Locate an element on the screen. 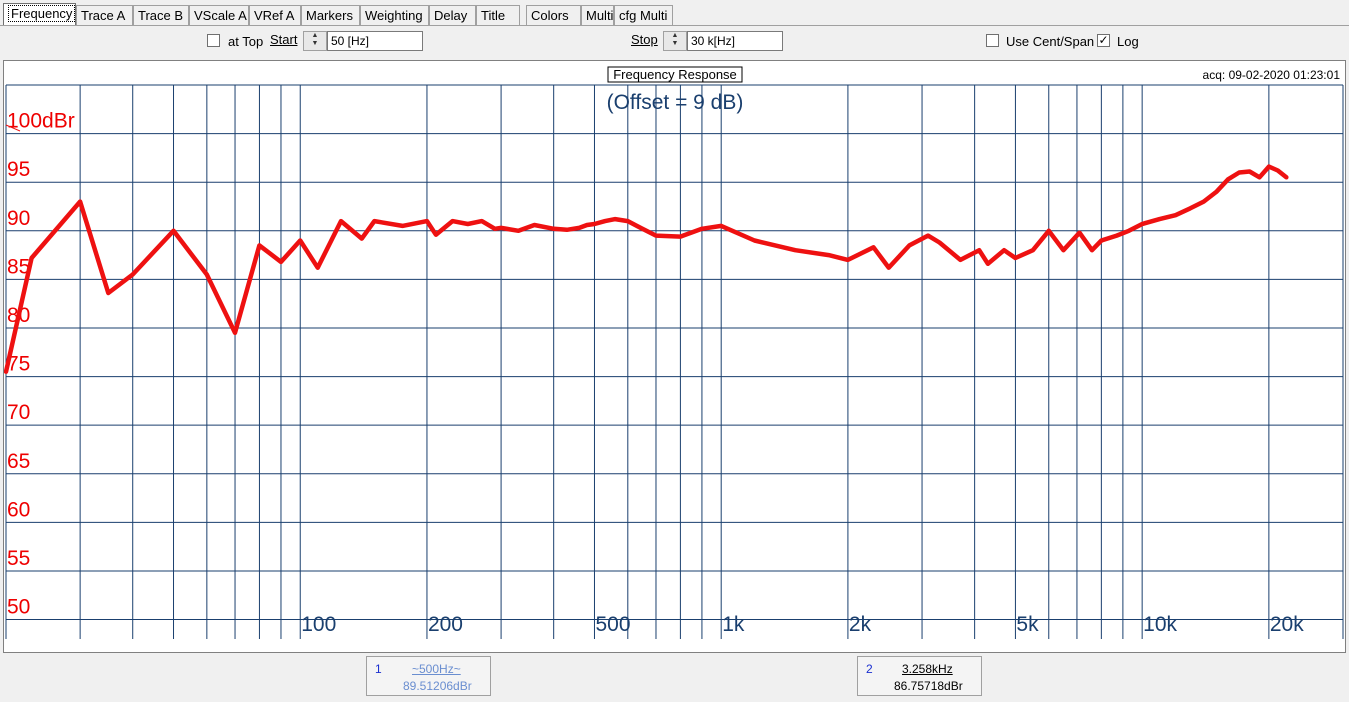 Image resolution: width=1349 pixels, height=702 pixels. stop-spinner: ▲ ▼ is located at coordinates (675, 41).